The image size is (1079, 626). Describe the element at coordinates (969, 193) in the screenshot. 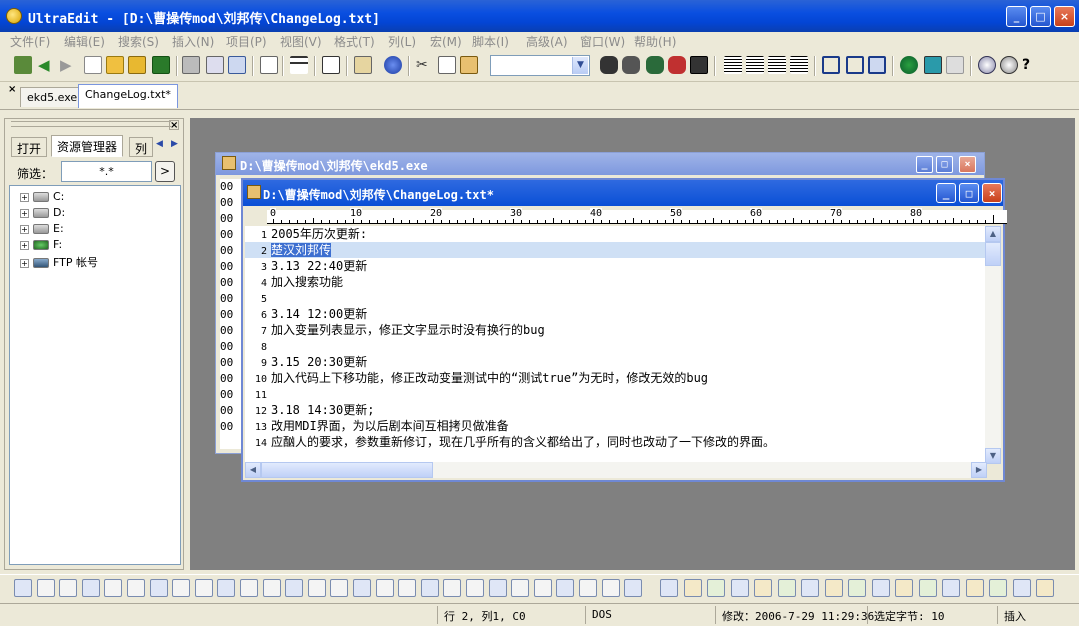

I see `child-maximize-button: □` at that location.